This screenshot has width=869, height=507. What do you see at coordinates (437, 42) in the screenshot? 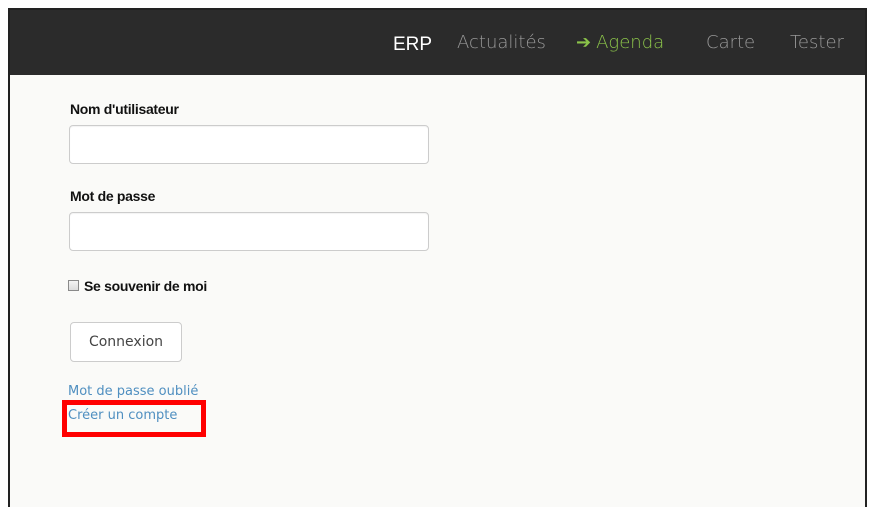
I see `top-navbar: ERP Actualités ➔ Agenda Carte Tester` at bounding box center [437, 42].